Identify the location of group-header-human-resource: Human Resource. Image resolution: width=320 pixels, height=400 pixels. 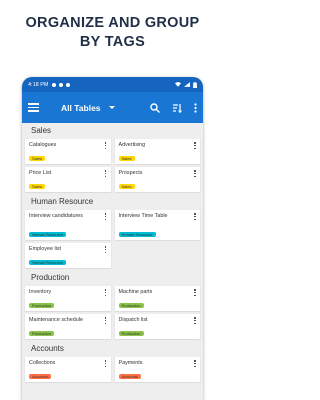
(62, 201).